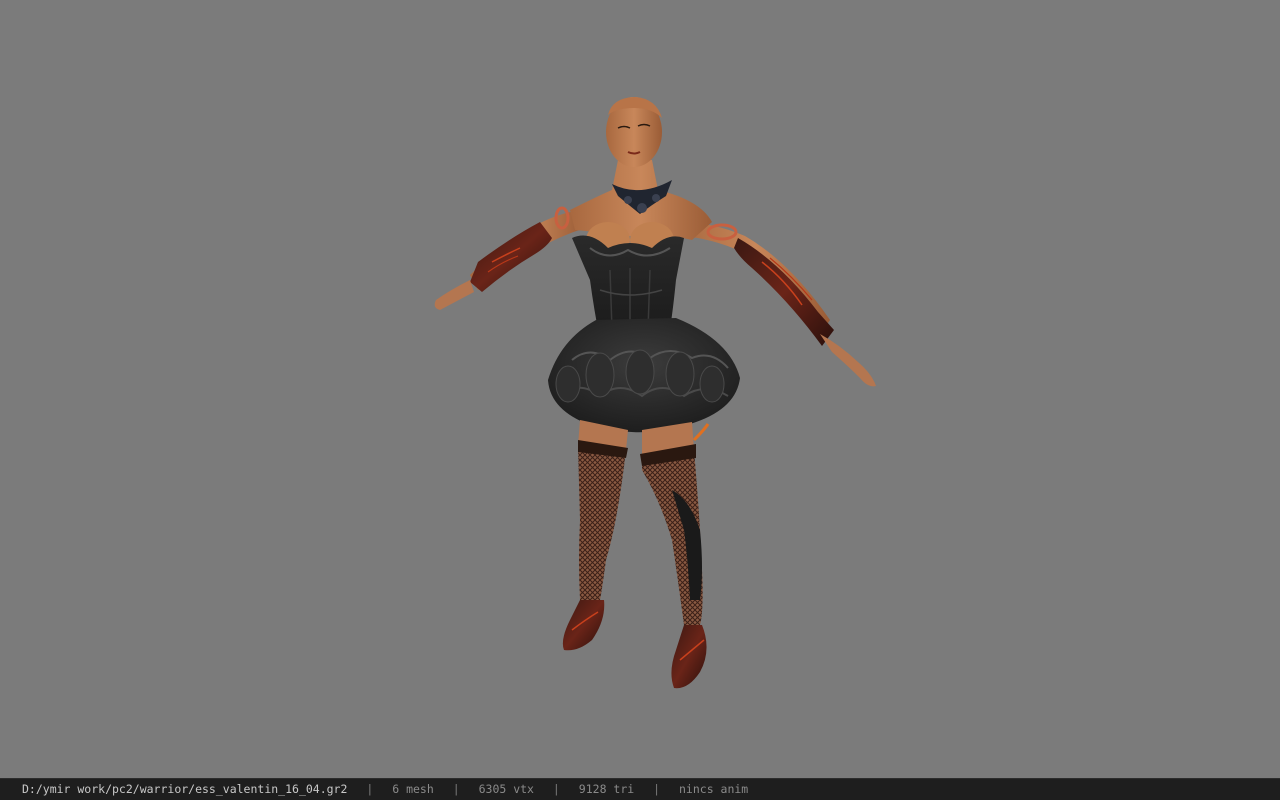 The height and width of the screenshot is (800, 1280). Describe the element at coordinates (644, 375) in the screenshot. I see `skirt` at that location.